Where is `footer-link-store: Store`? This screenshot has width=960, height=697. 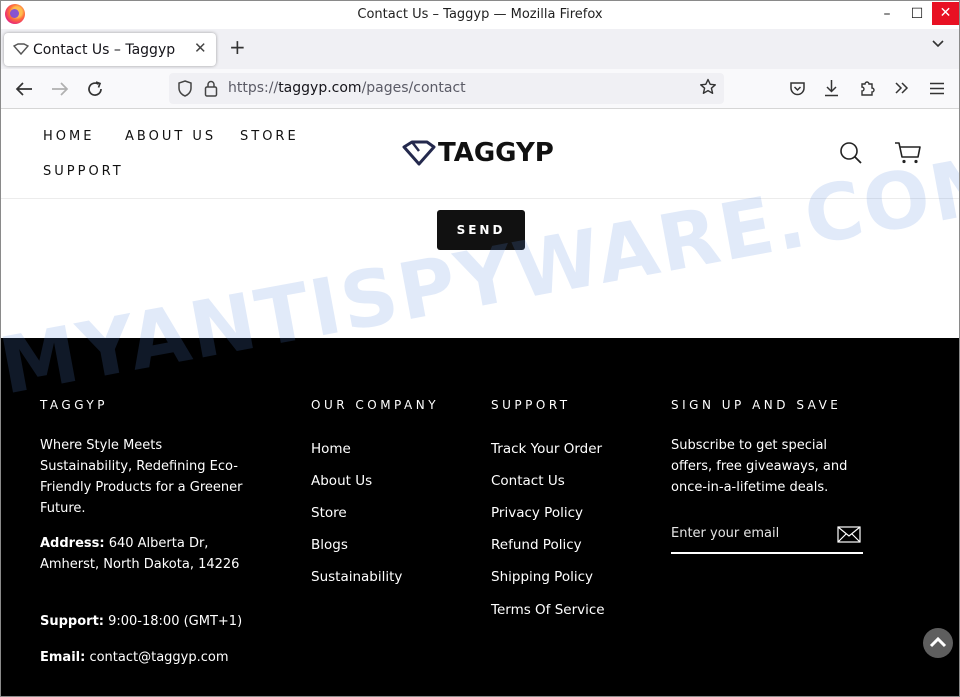
footer-link-store: Store is located at coordinates (329, 513).